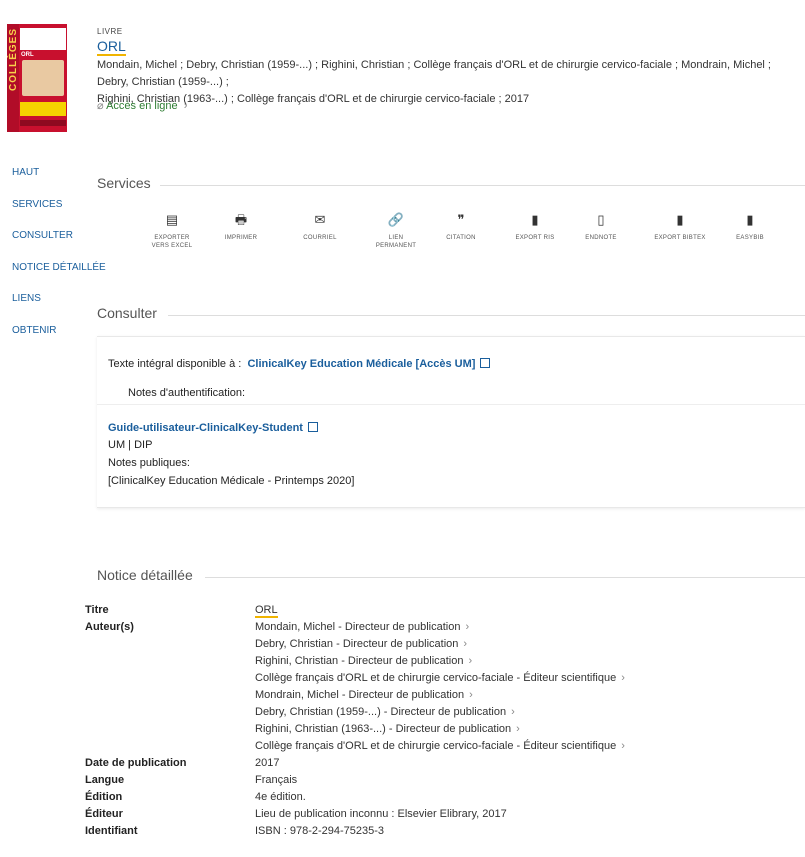 This screenshot has height=857, width=805. Describe the element at coordinates (280, 797) in the screenshot. I see `field-value: 4e édition.` at that location.